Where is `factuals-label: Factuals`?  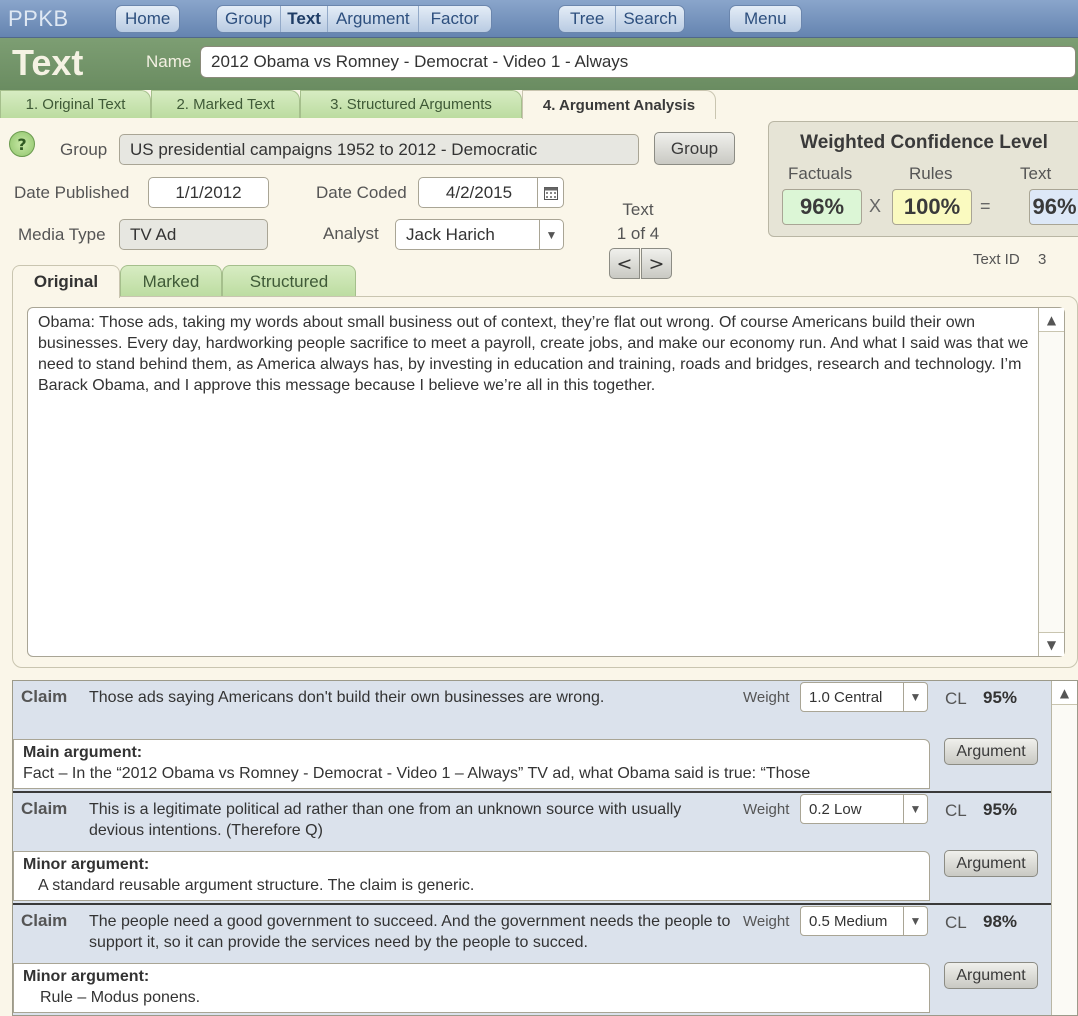 factuals-label: Factuals is located at coordinates (820, 173).